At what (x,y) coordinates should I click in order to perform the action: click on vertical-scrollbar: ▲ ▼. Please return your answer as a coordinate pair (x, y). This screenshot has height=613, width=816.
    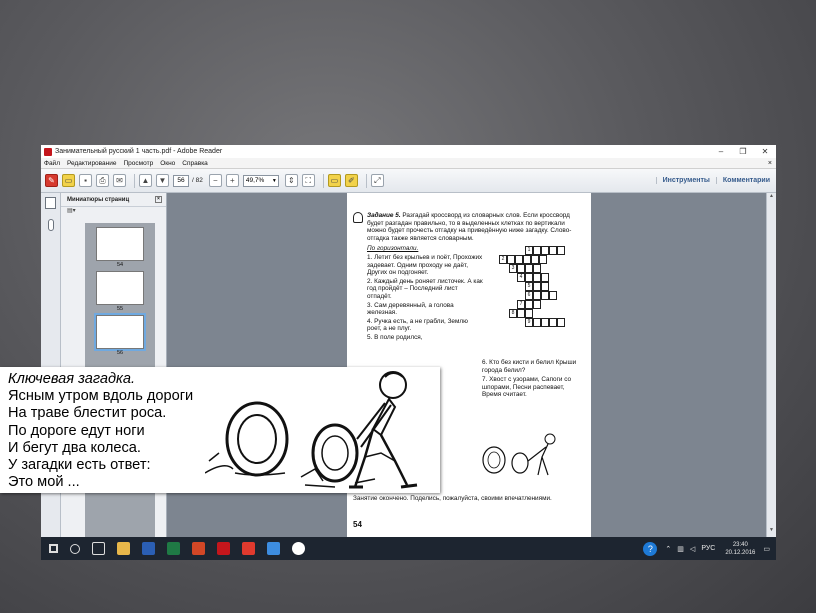
    Looking at the image, I should click on (771, 365).